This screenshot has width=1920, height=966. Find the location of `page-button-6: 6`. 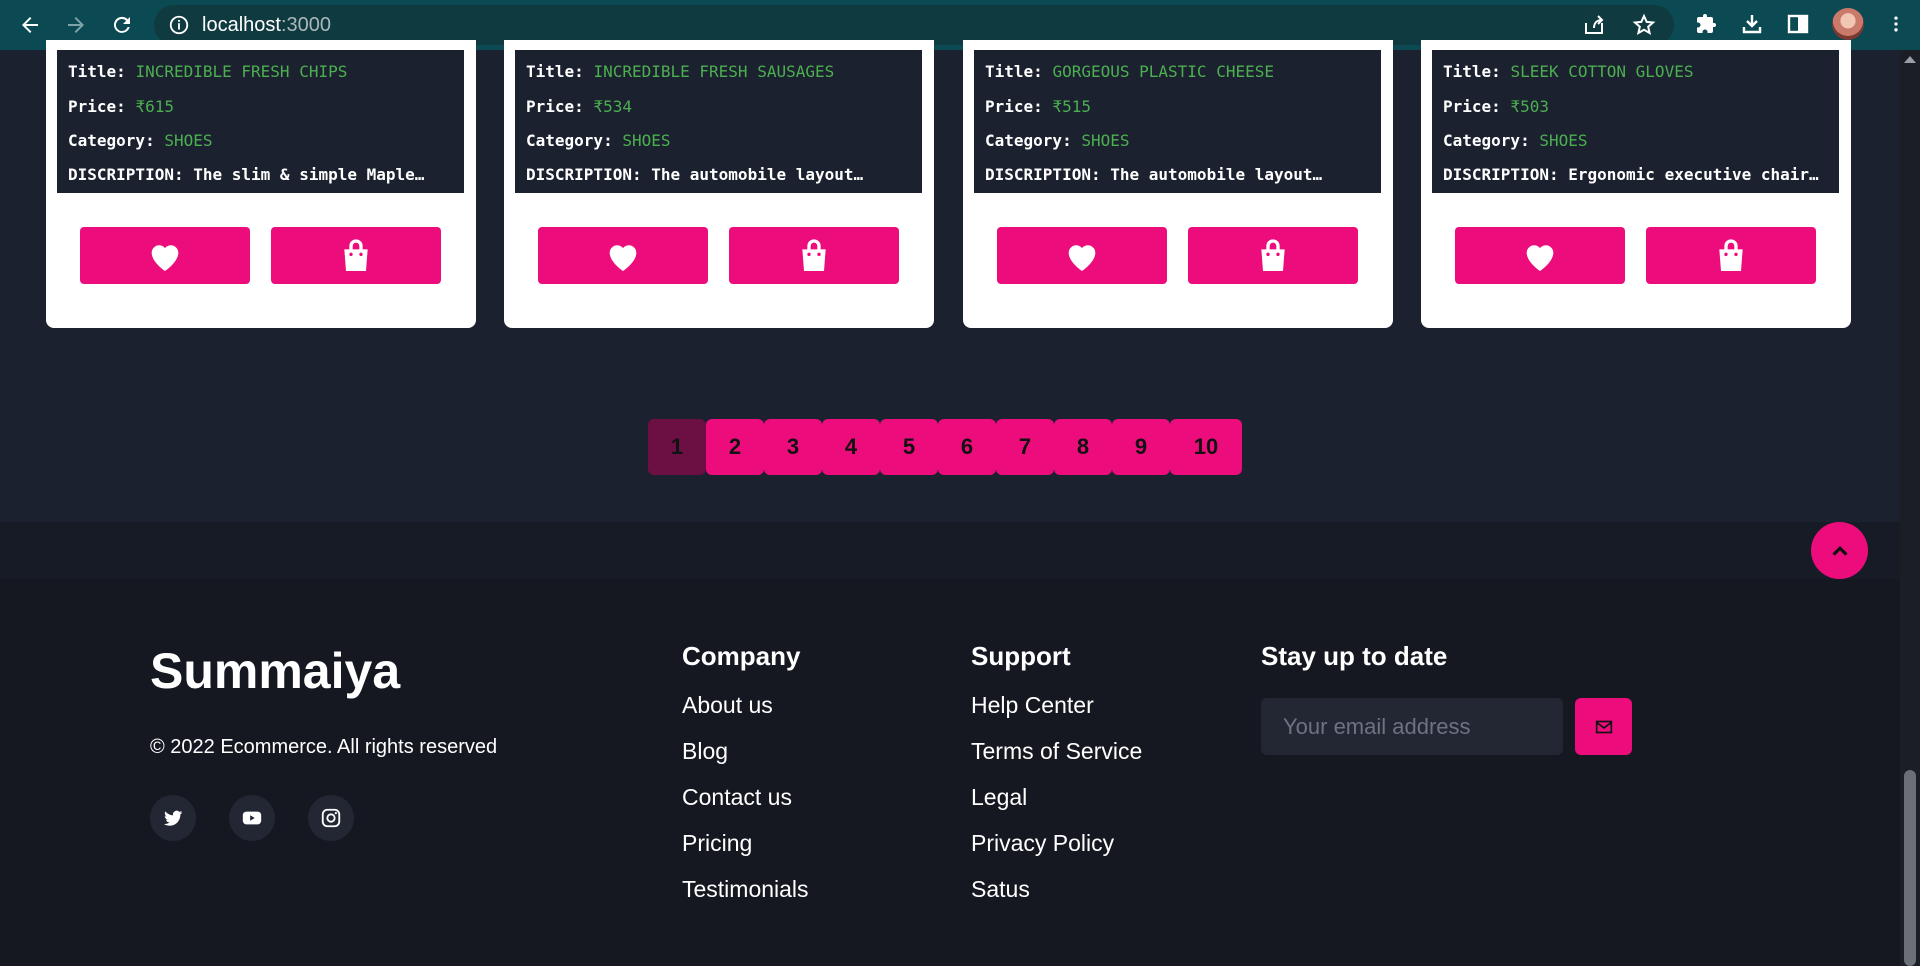

page-button-6: 6 is located at coordinates (967, 447).